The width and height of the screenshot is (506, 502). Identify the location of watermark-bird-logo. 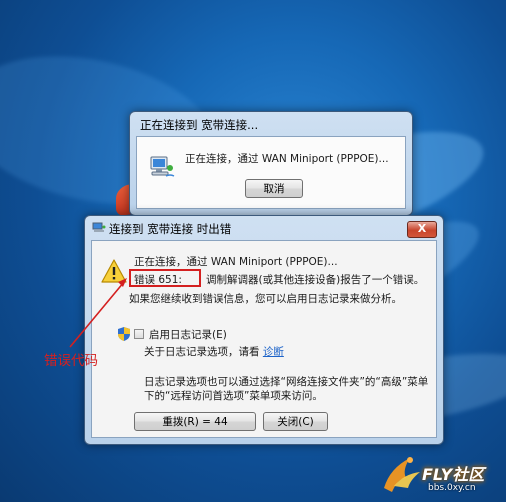
(402, 474).